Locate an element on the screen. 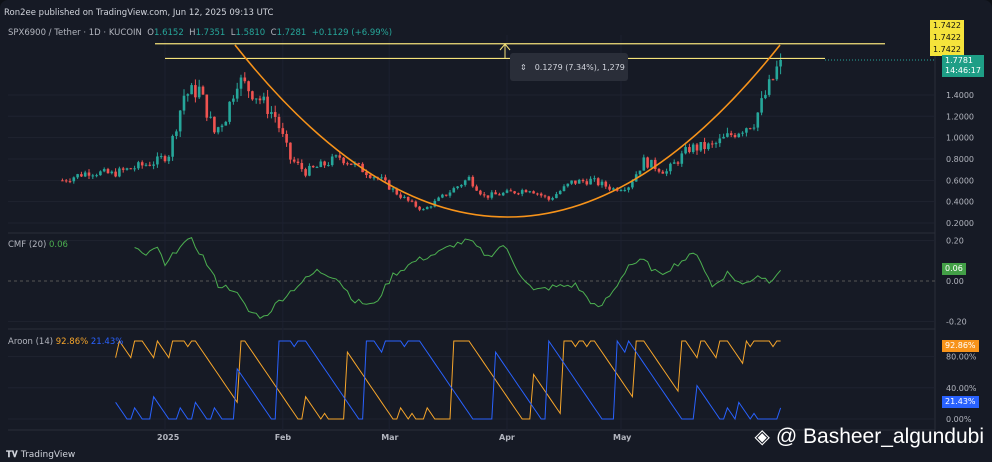 The height and width of the screenshot is (462, 992). aroon-axis-label: 40.00% is located at coordinates (961, 388).